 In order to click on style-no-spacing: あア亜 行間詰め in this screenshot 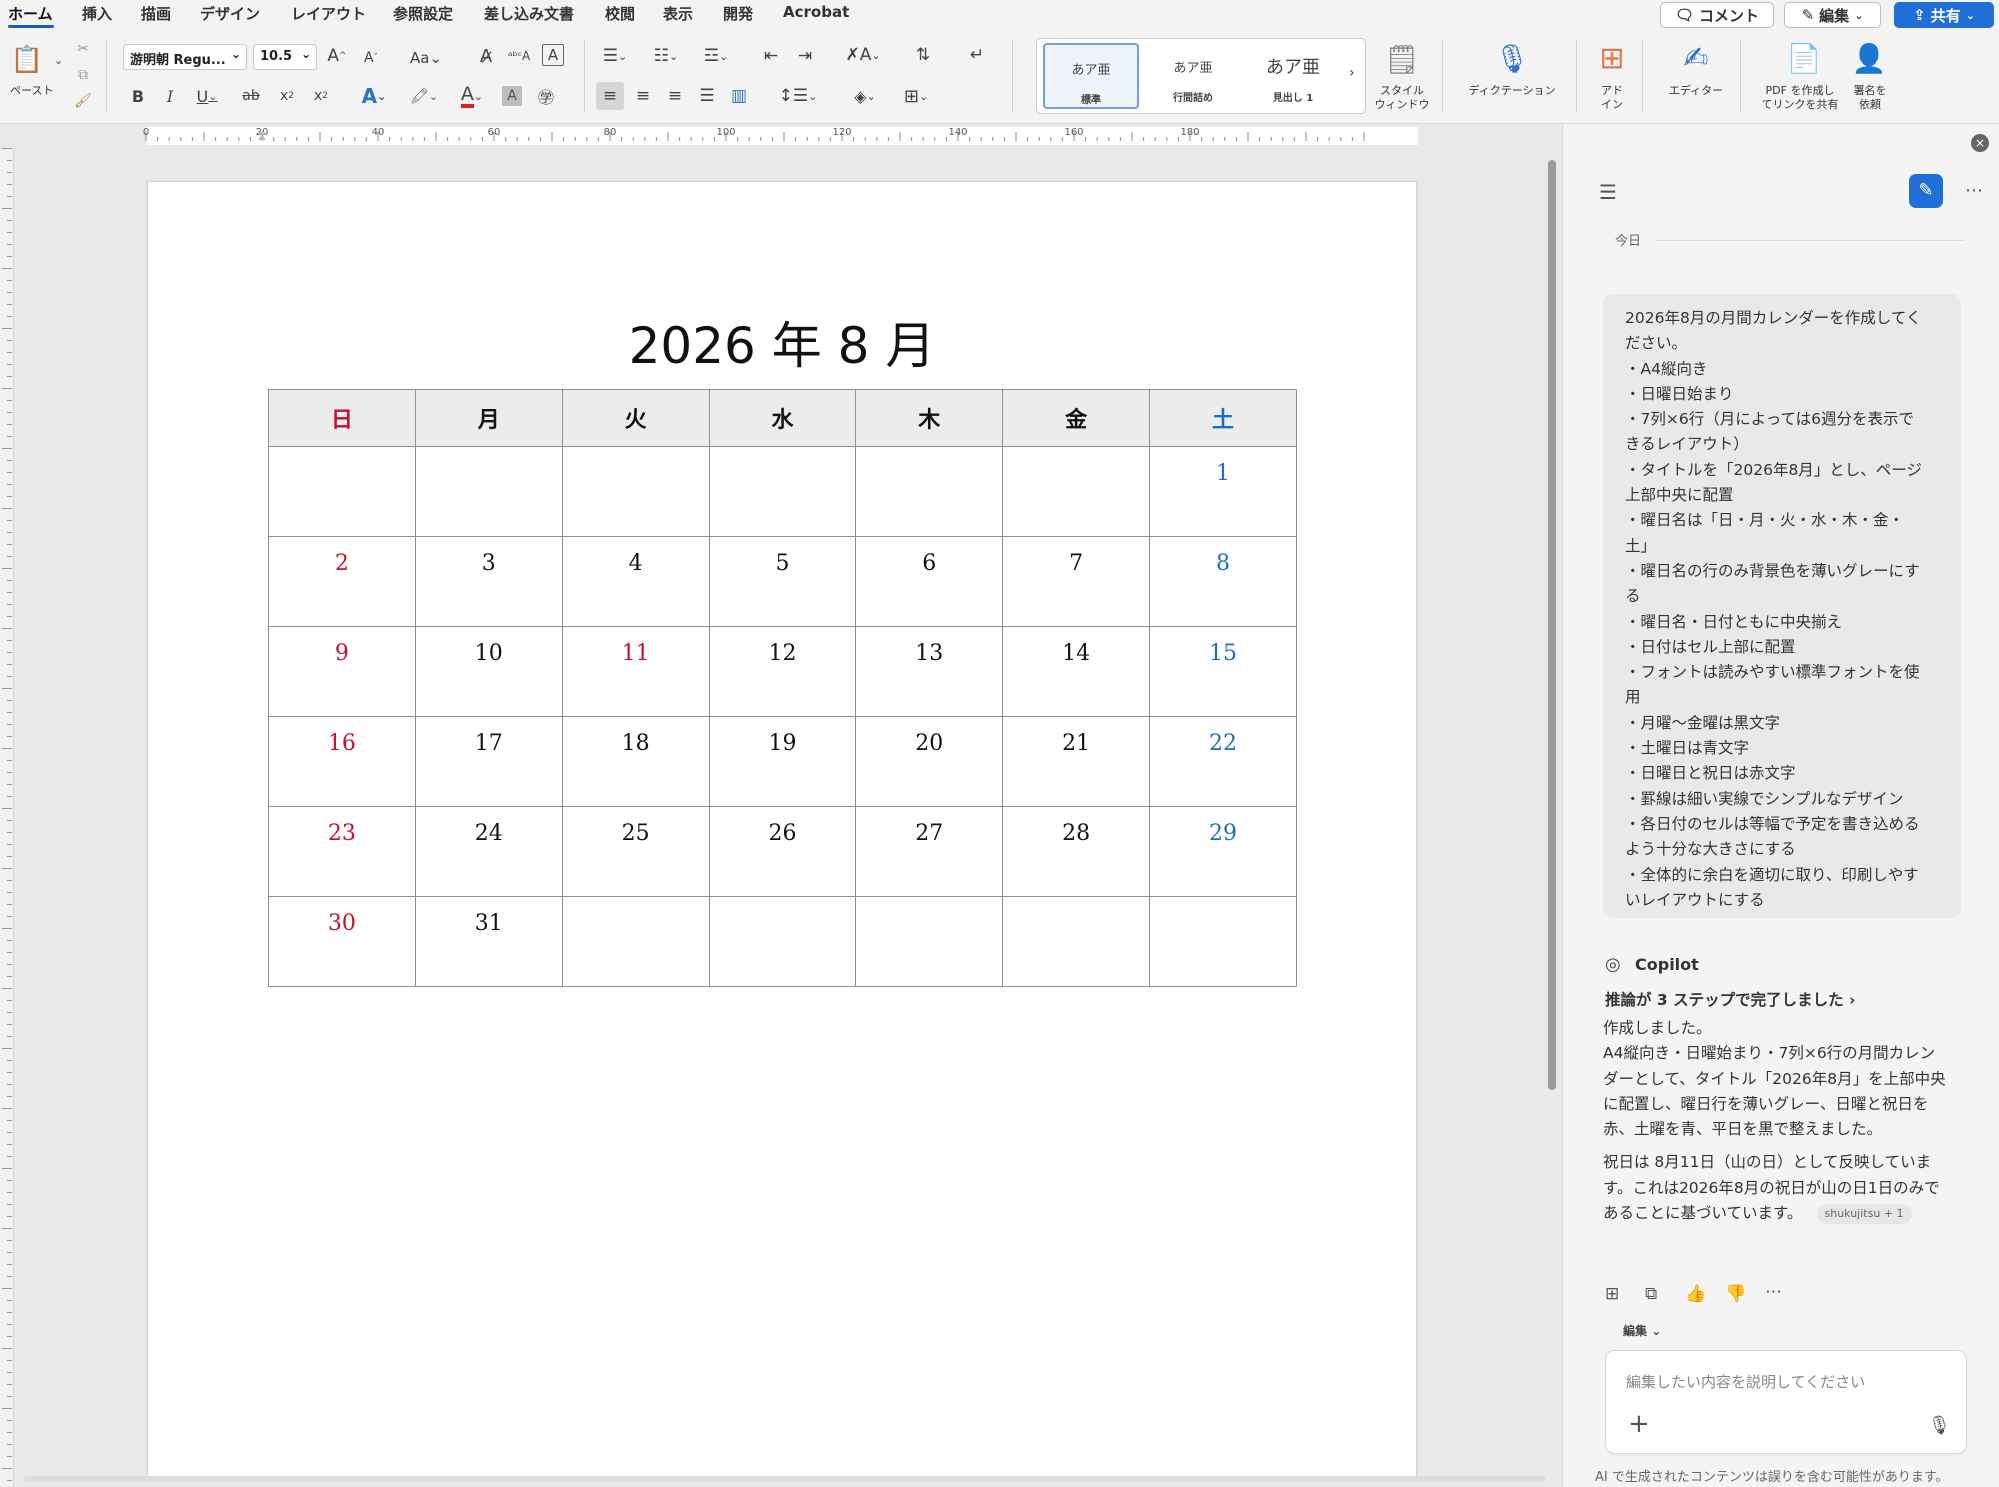, I will do `click(1193, 76)`.